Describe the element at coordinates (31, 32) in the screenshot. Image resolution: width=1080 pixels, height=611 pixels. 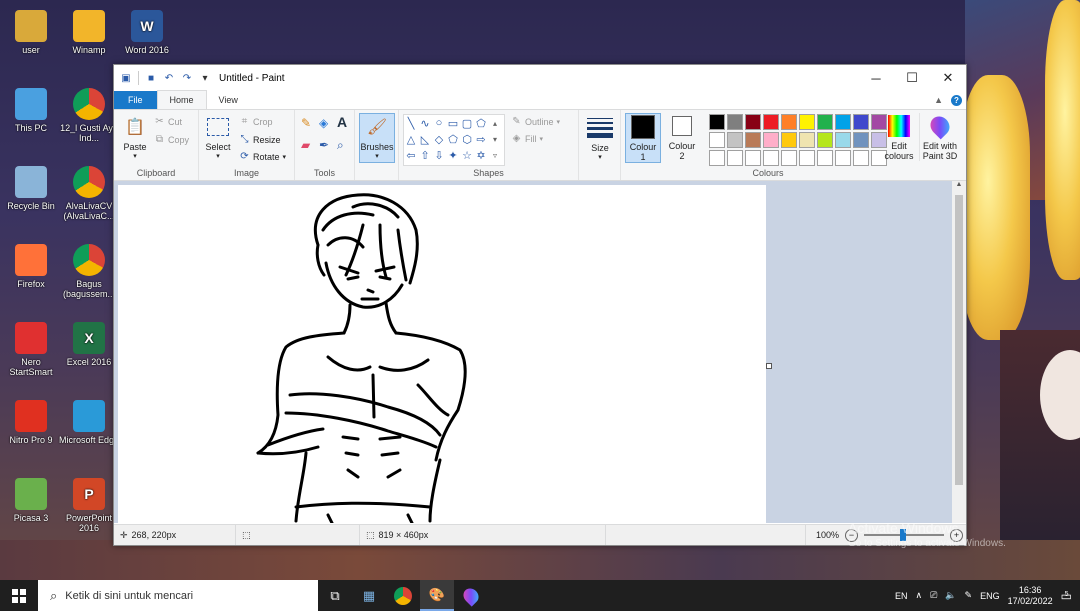
I see `desktop-icon-user: user` at that location.